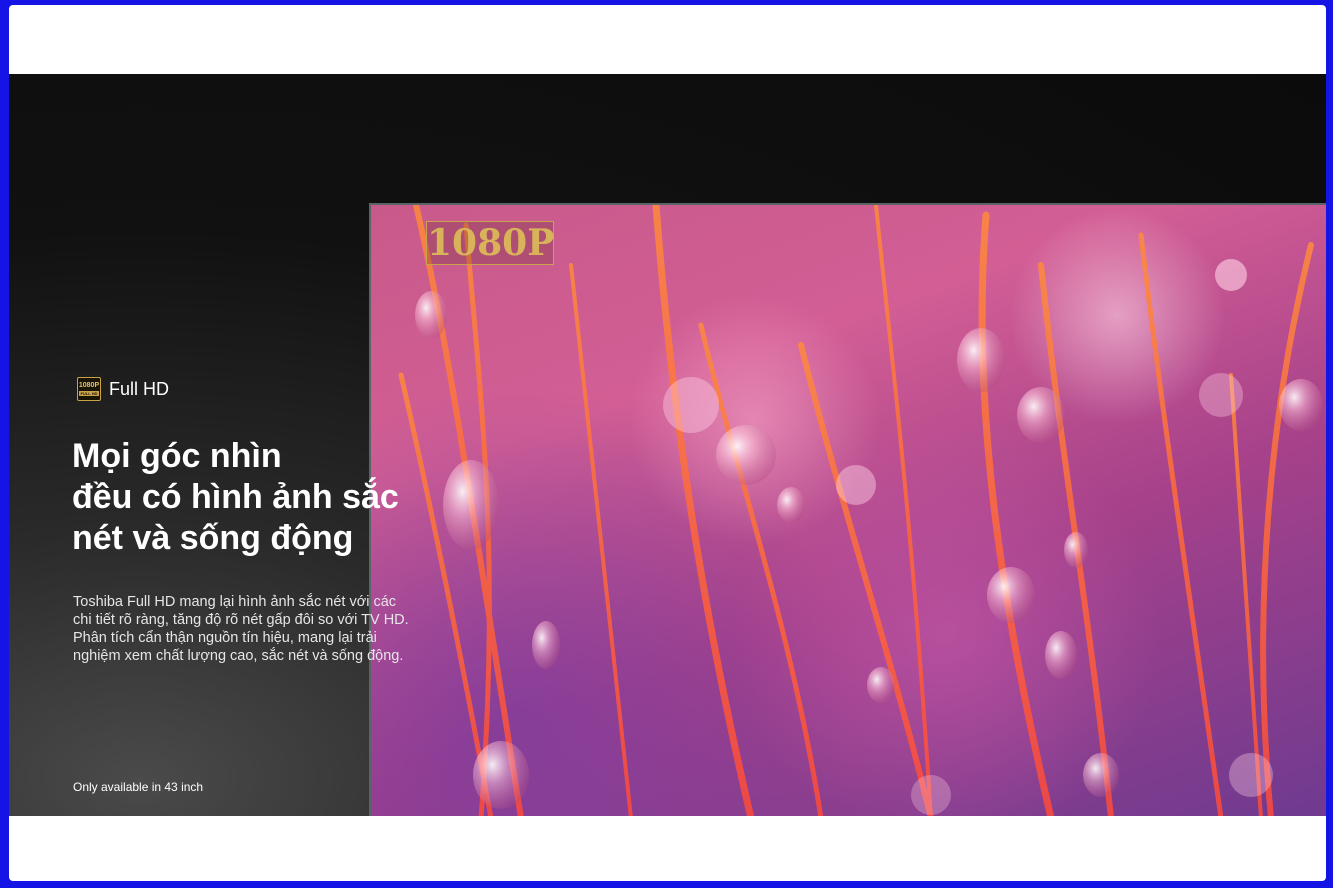 The width and height of the screenshot is (1333, 888). Describe the element at coordinates (89, 393) in the screenshot. I see `full-hd-logo-bottom: FULL HD` at that location.